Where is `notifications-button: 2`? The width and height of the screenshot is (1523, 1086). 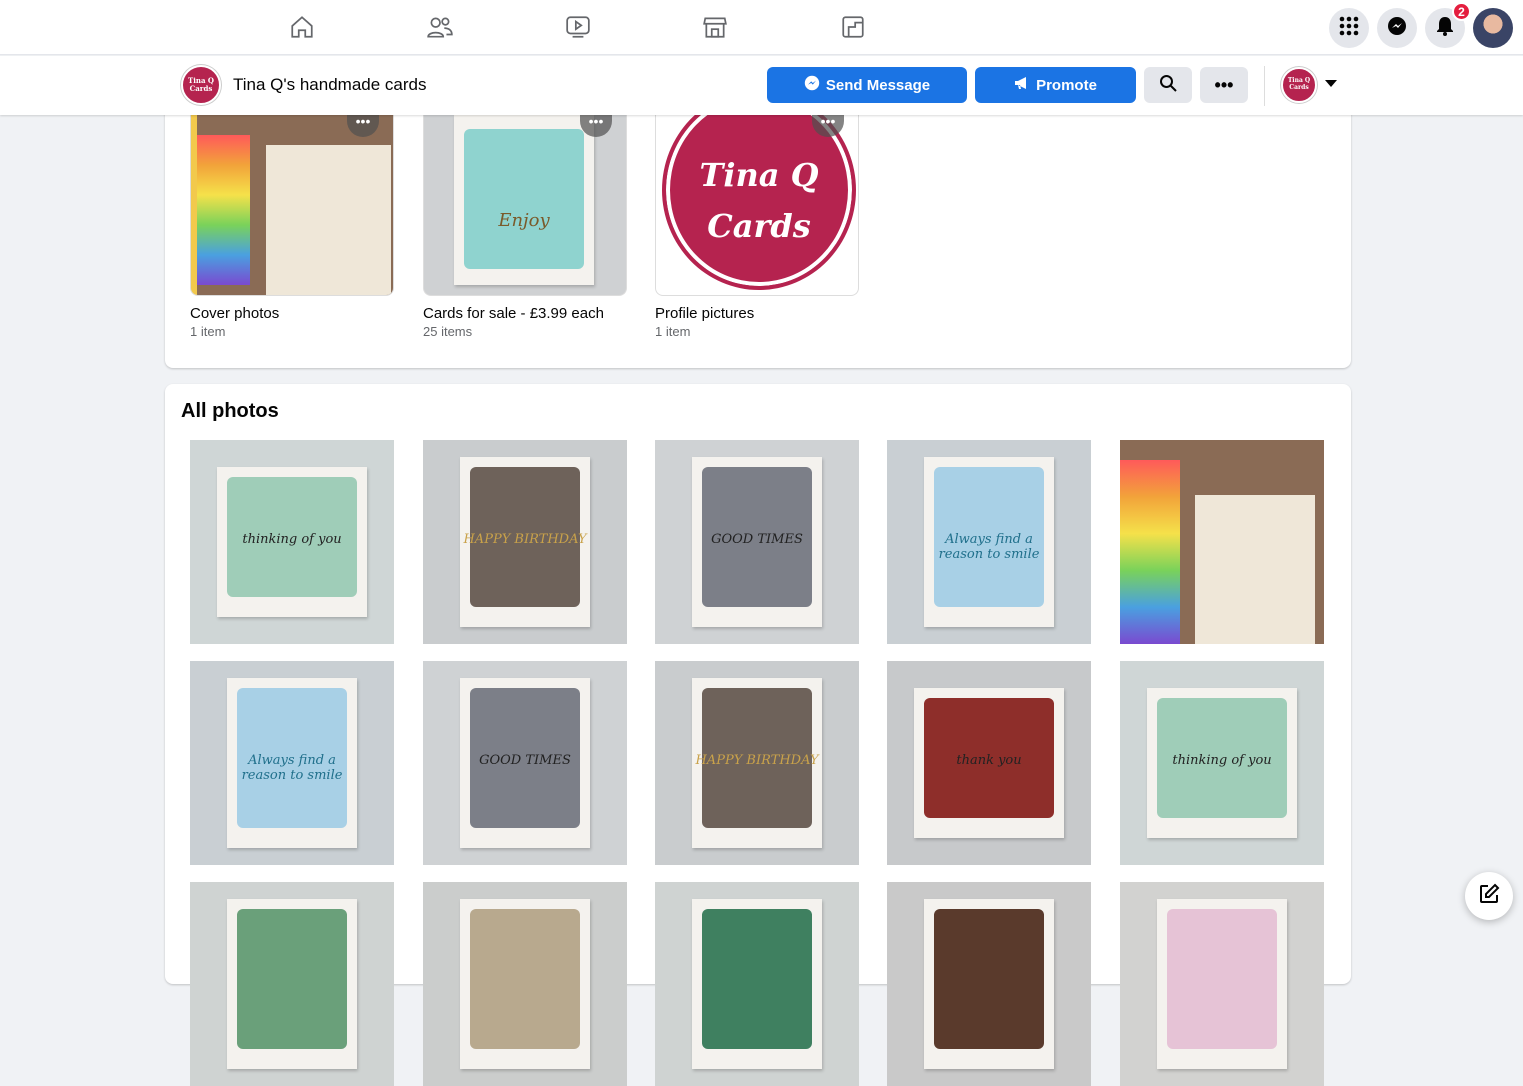
notifications-button: 2 is located at coordinates (1448, 25).